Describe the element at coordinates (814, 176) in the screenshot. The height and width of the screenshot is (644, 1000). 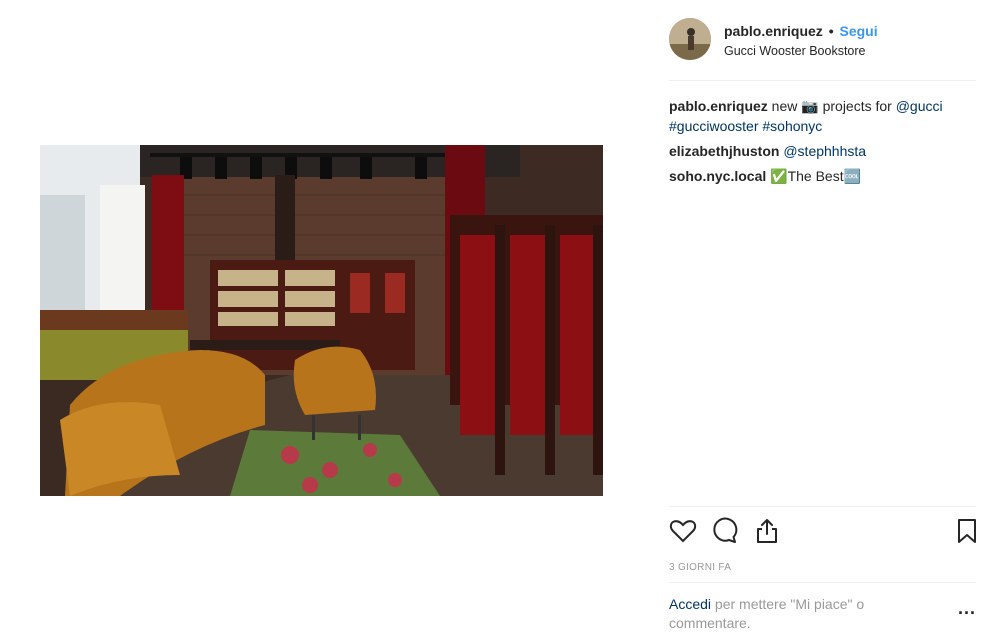
I see `comment-text: ✅The Best🆒` at that location.